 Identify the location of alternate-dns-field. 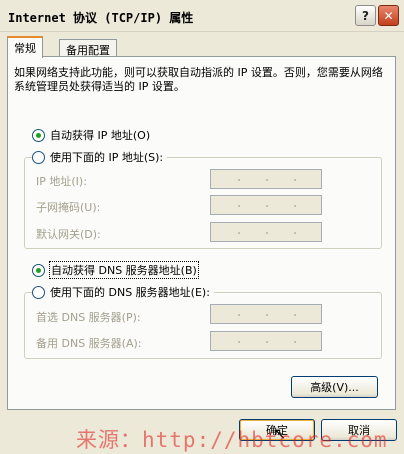
(266, 341).